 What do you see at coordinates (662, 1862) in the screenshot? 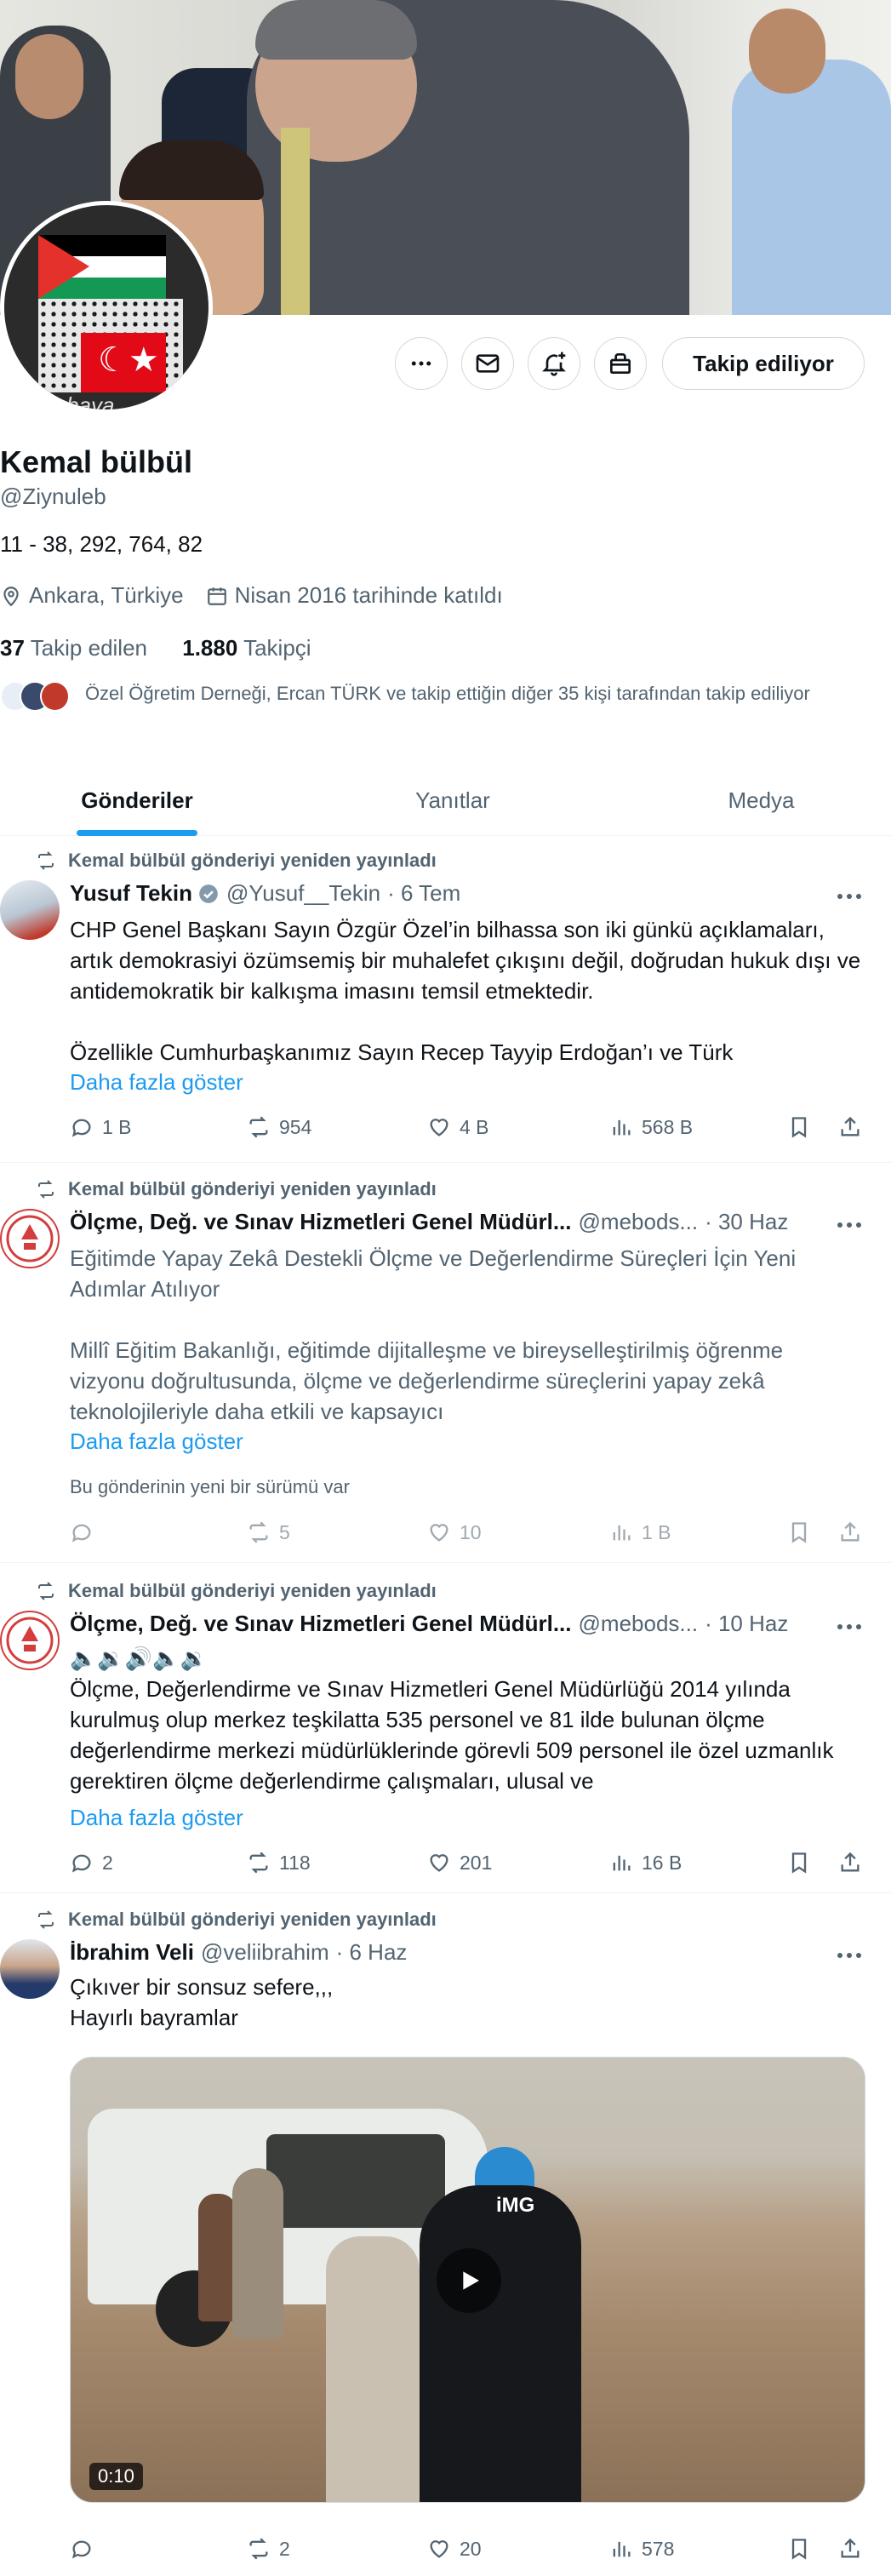
I see `views-count: 16 B` at bounding box center [662, 1862].